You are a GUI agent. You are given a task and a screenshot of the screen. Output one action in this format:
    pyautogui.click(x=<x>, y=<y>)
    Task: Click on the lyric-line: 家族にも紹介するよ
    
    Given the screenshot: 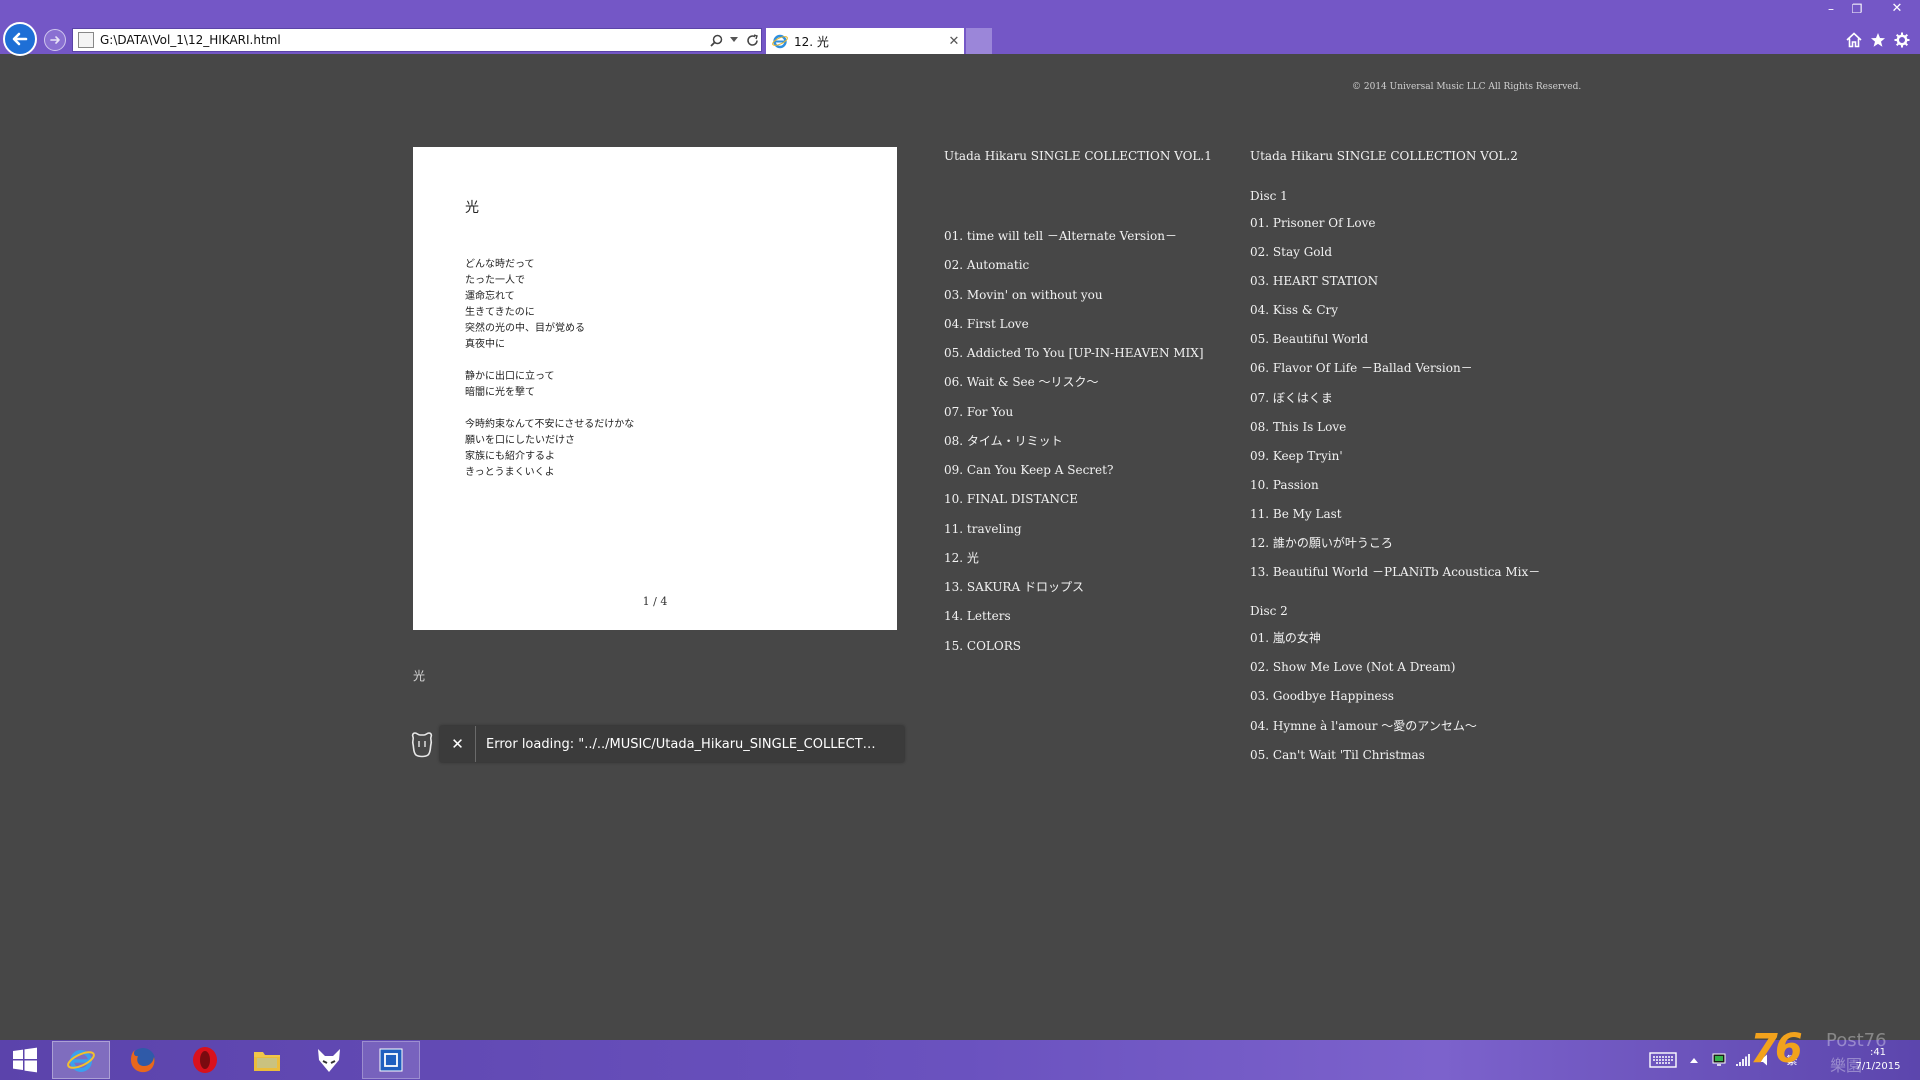 What is the action you would take?
    pyautogui.click(x=510, y=456)
    